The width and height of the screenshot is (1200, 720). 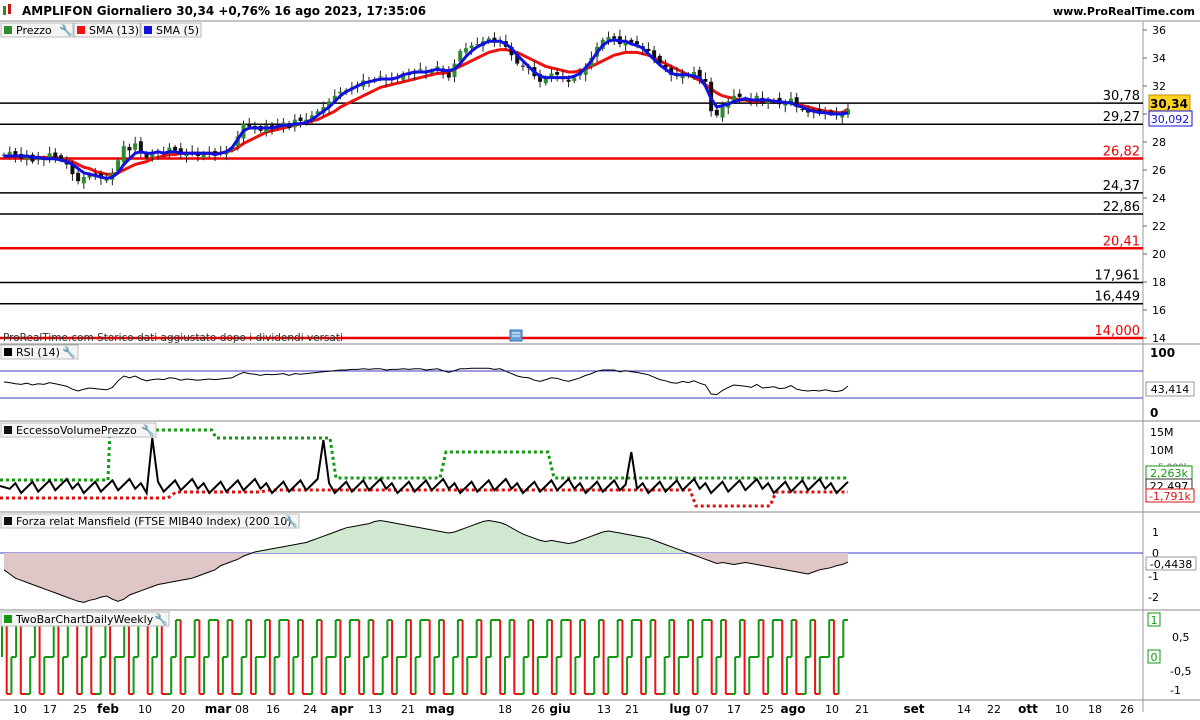 I want to click on price-tick-label: 18, so click(x=1159, y=282).